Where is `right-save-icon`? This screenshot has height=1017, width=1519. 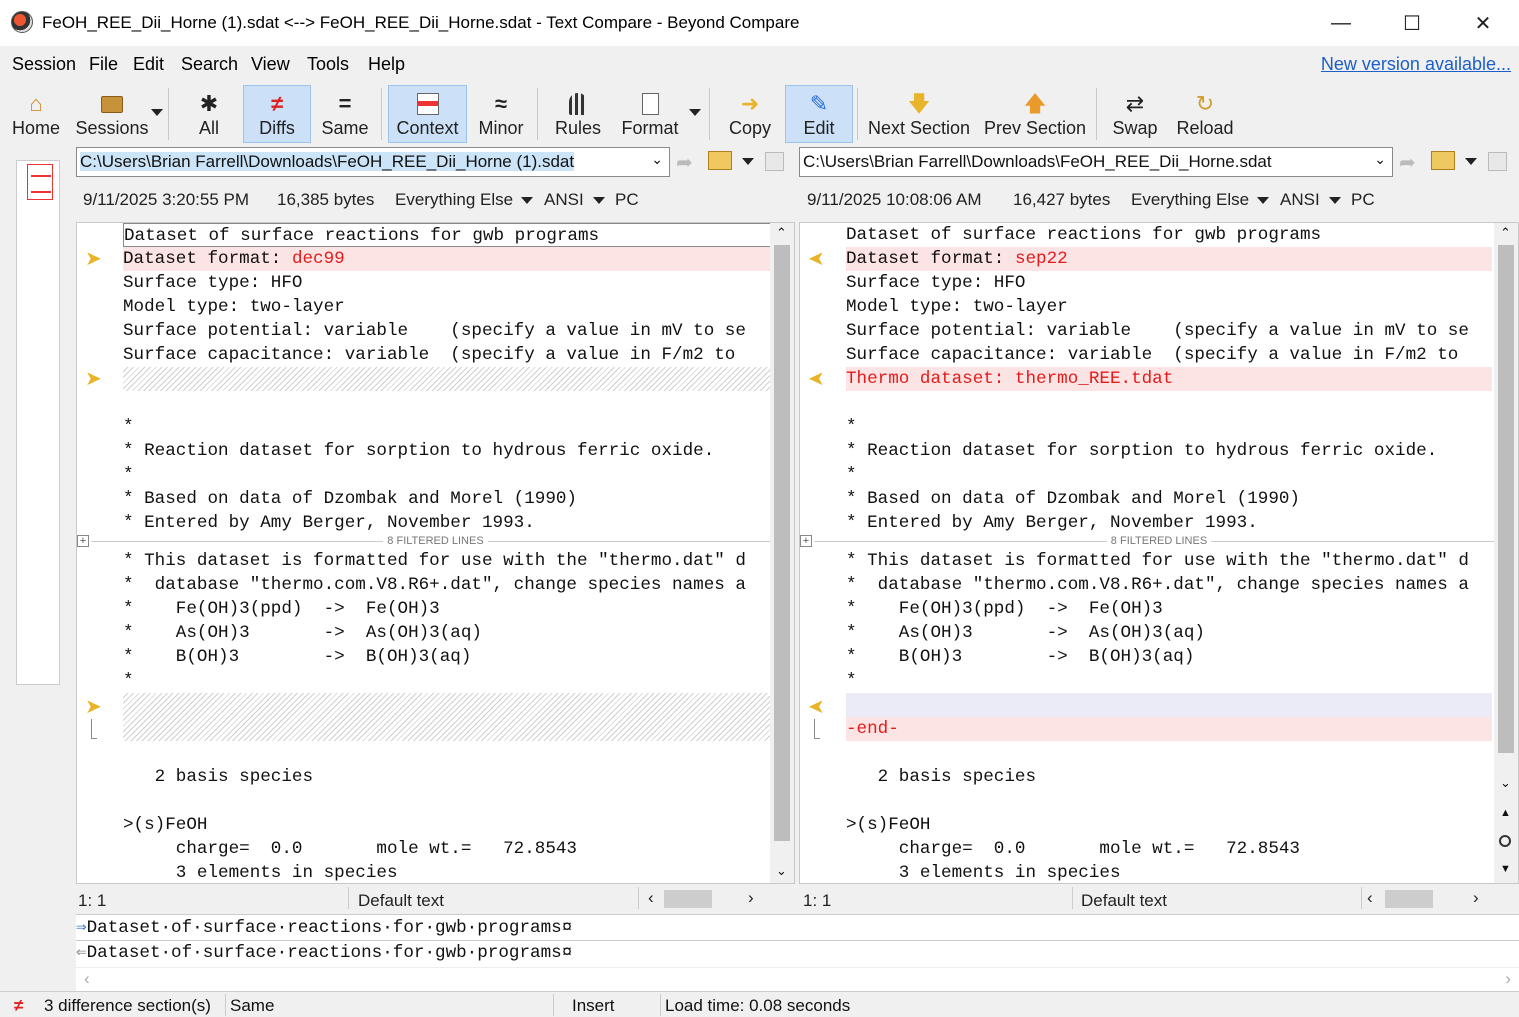
right-save-icon is located at coordinates (1497, 161).